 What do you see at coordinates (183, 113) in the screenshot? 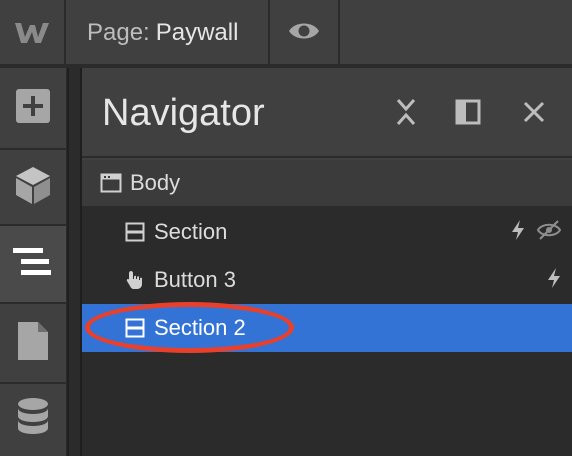
I see `panel-title: Navigator` at bounding box center [183, 113].